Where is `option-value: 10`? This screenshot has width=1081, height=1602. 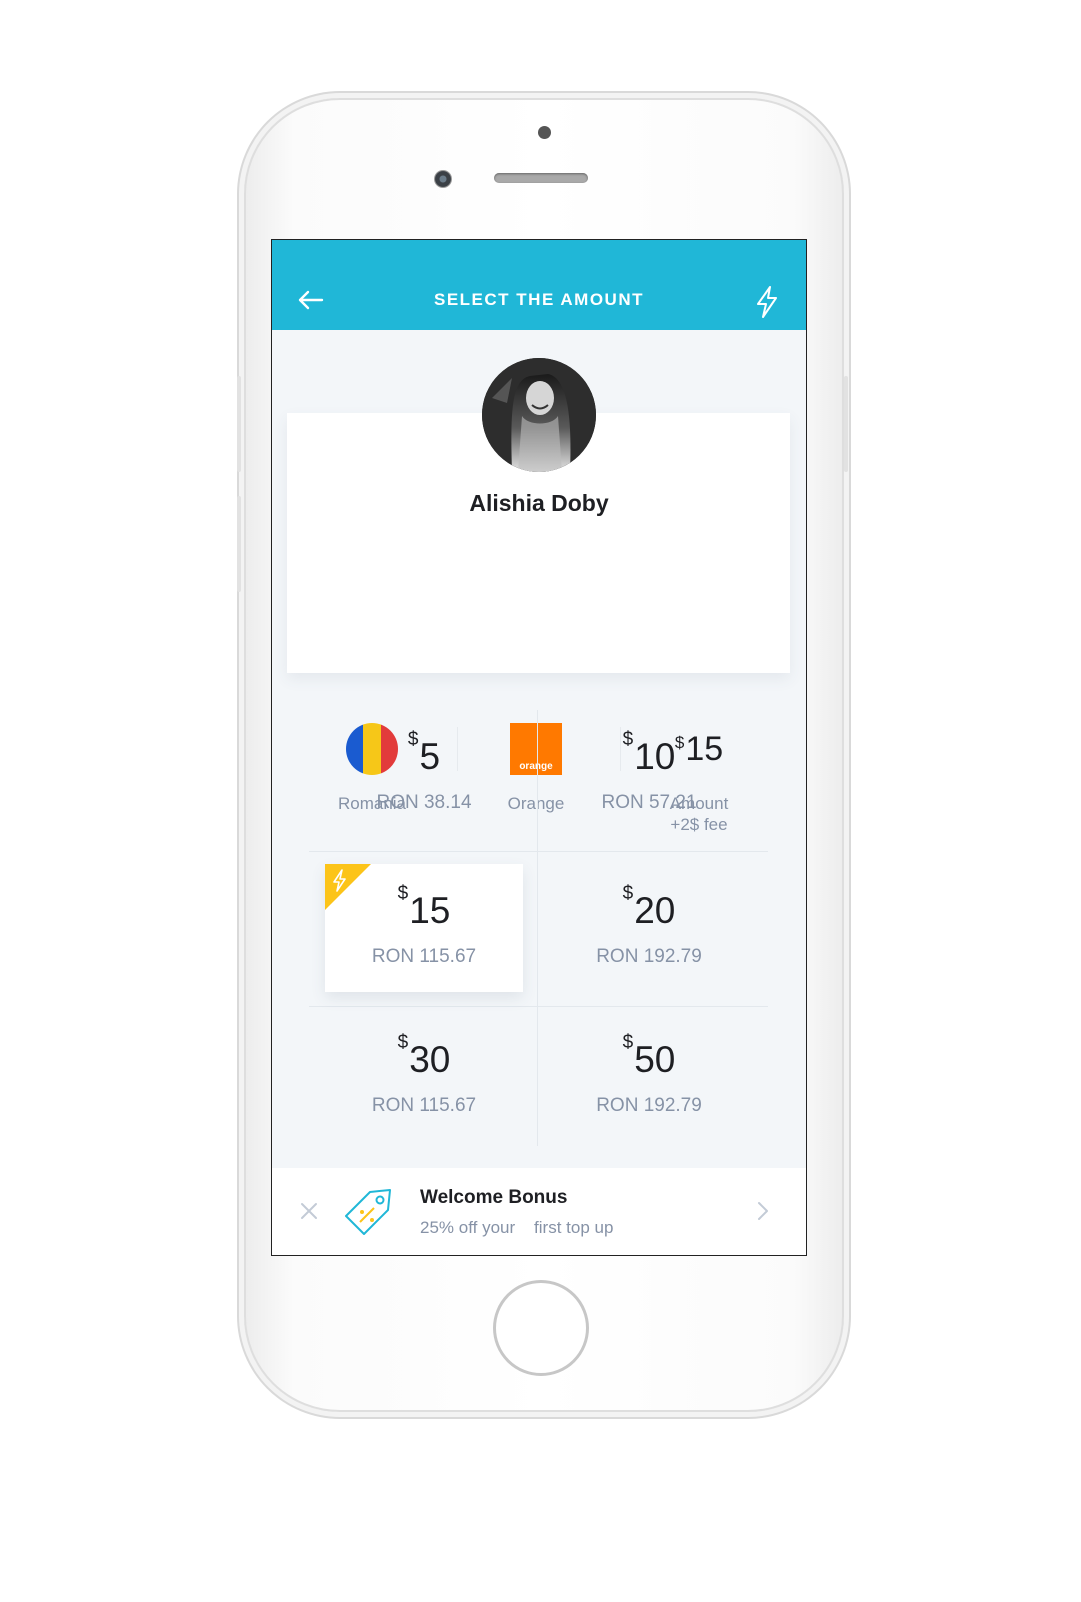
option-value: 10 is located at coordinates (655, 756).